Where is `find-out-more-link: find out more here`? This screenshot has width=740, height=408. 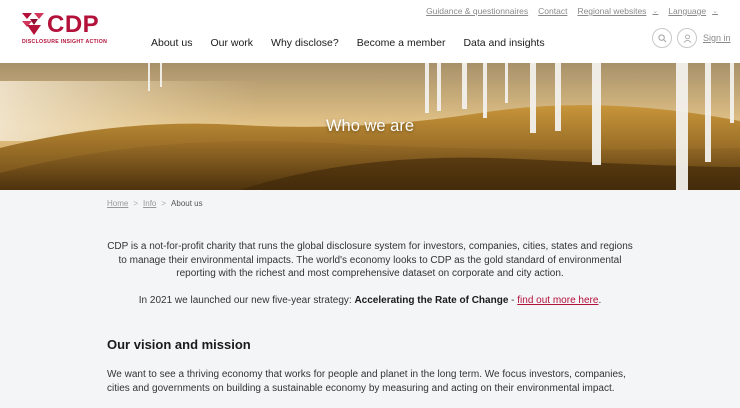 find-out-more-link: find out more here is located at coordinates (557, 300).